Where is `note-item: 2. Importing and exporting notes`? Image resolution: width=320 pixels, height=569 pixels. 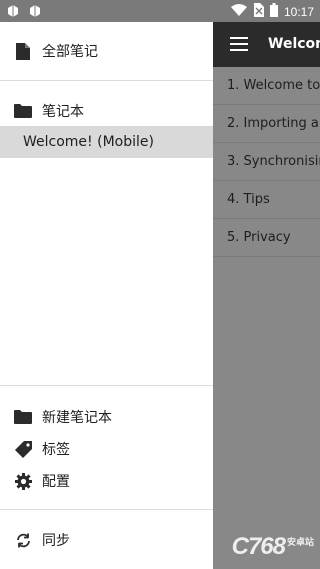 note-item: 2. Importing and exporting notes is located at coordinates (266, 124).